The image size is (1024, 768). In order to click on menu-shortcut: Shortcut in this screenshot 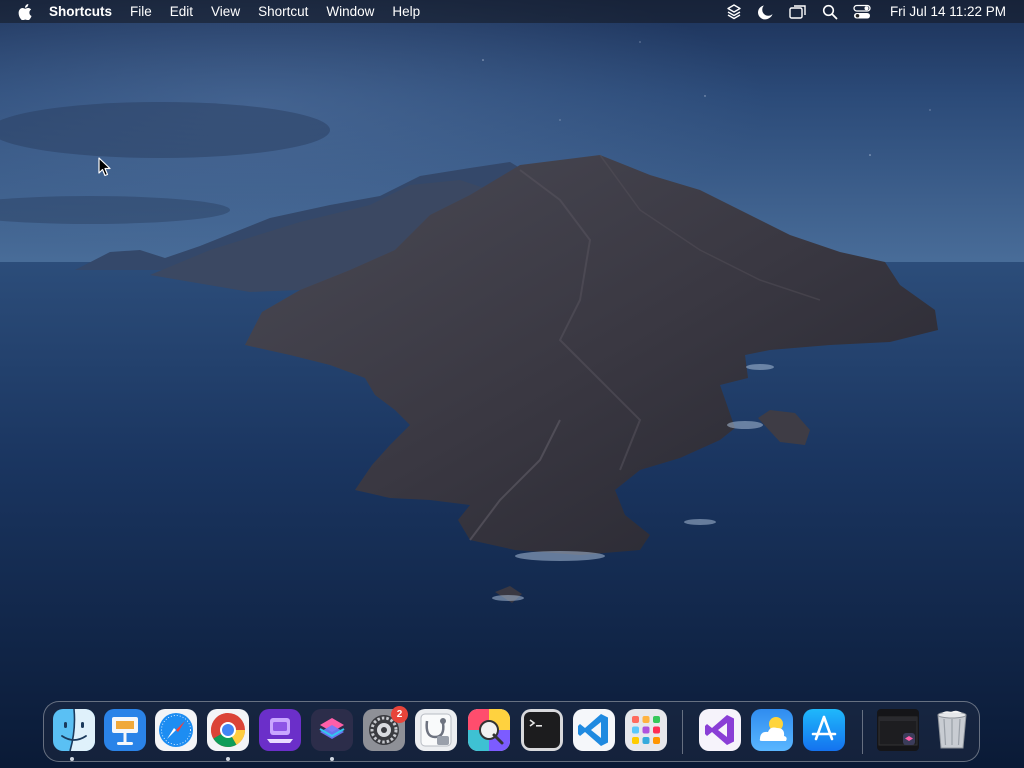, I will do `click(283, 11)`.